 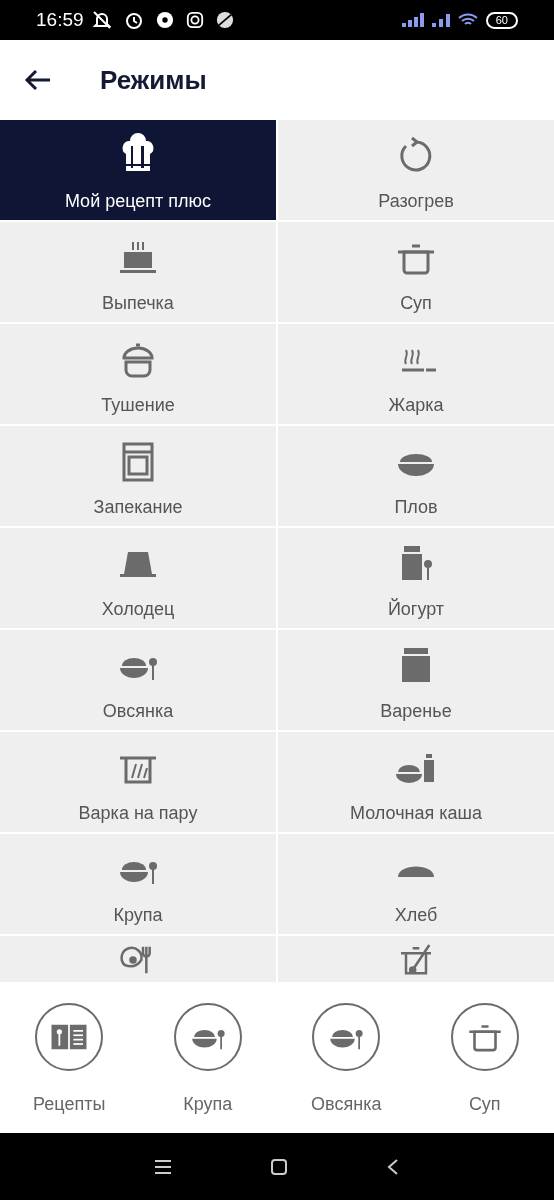 I want to click on mode-tile: Тушение, so click(x=138, y=374).